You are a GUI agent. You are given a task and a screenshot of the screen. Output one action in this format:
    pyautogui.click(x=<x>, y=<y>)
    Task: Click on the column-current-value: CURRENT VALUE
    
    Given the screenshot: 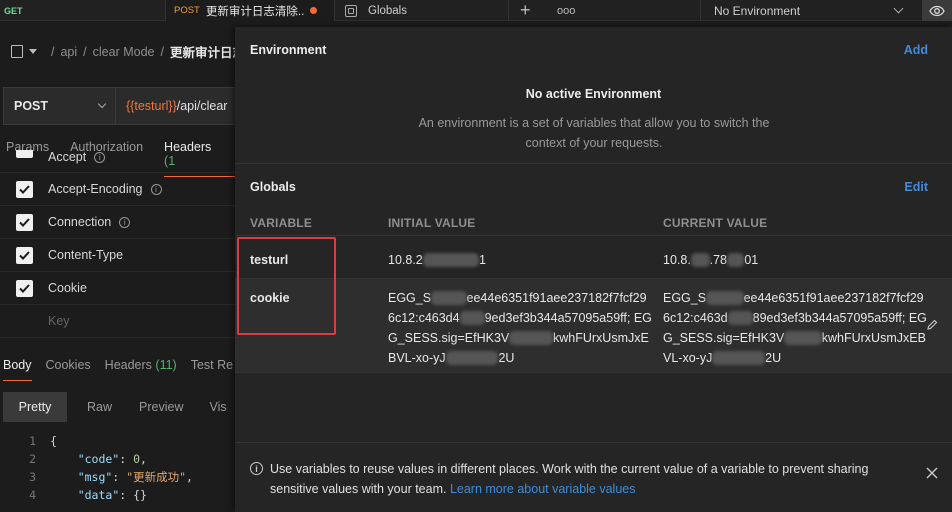 What is the action you would take?
    pyautogui.click(x=715, y=223)
    